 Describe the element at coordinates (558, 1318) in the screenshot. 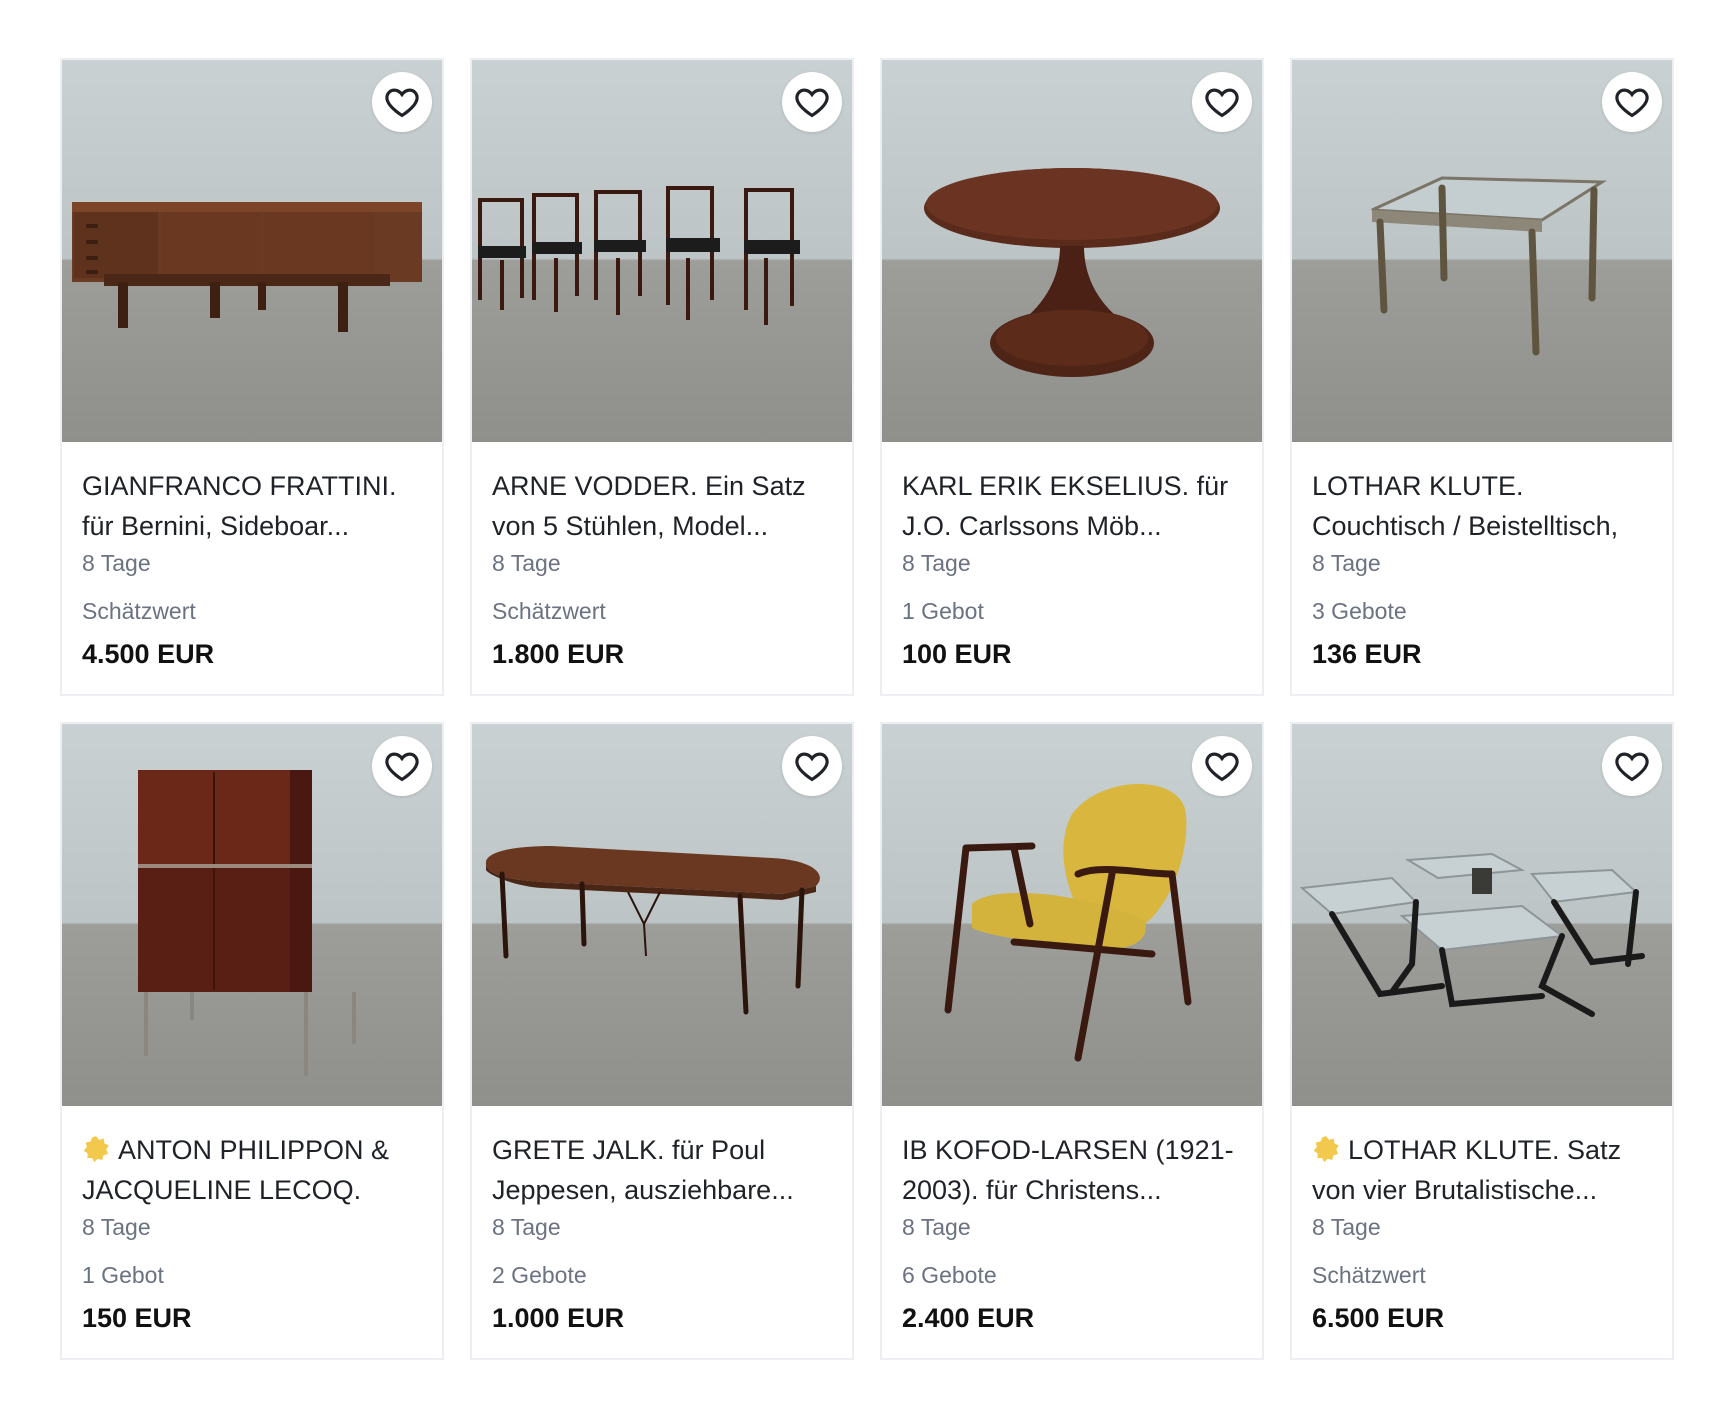

I see `lot-price: 1.000 EUR` at that location.